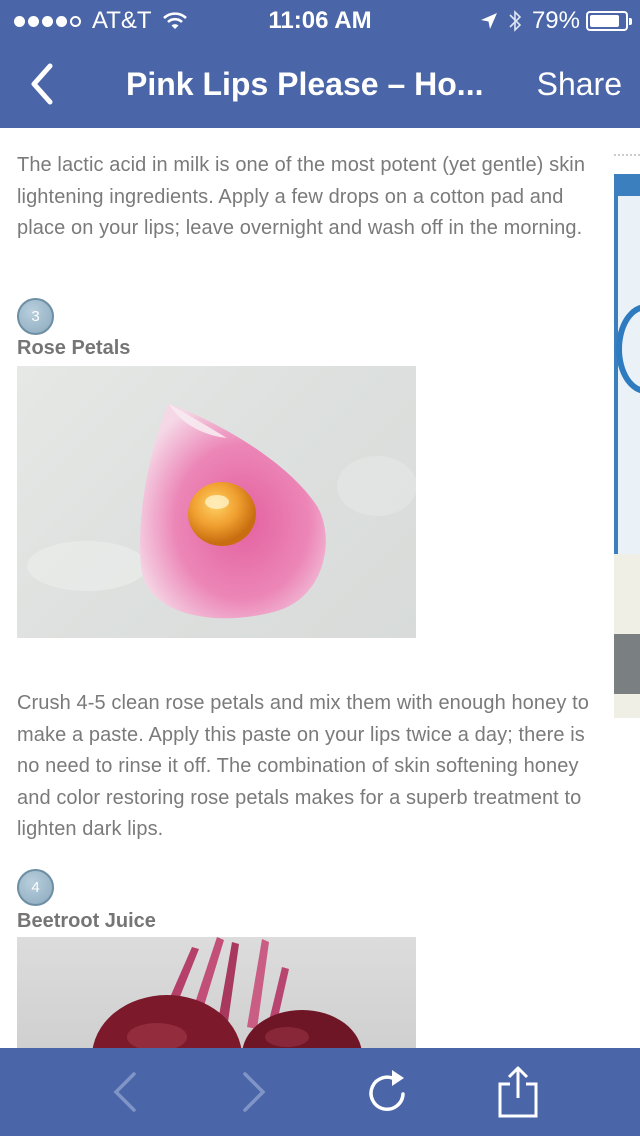  What do you see at coordinates (604, 21) in the screenshot?
I see `battery-fill` at bounding box center [604, 21].